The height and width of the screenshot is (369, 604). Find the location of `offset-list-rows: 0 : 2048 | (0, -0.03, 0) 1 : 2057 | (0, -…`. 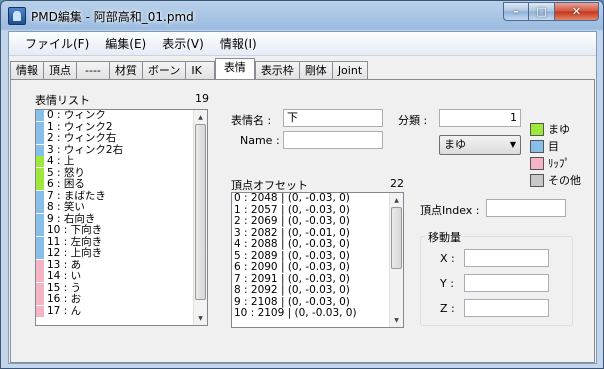

offset-list-rows: 0 : 2048 | (0, -0.03, 0) 1 : 2057 | (0, -… is located at coordinates (317, 256).